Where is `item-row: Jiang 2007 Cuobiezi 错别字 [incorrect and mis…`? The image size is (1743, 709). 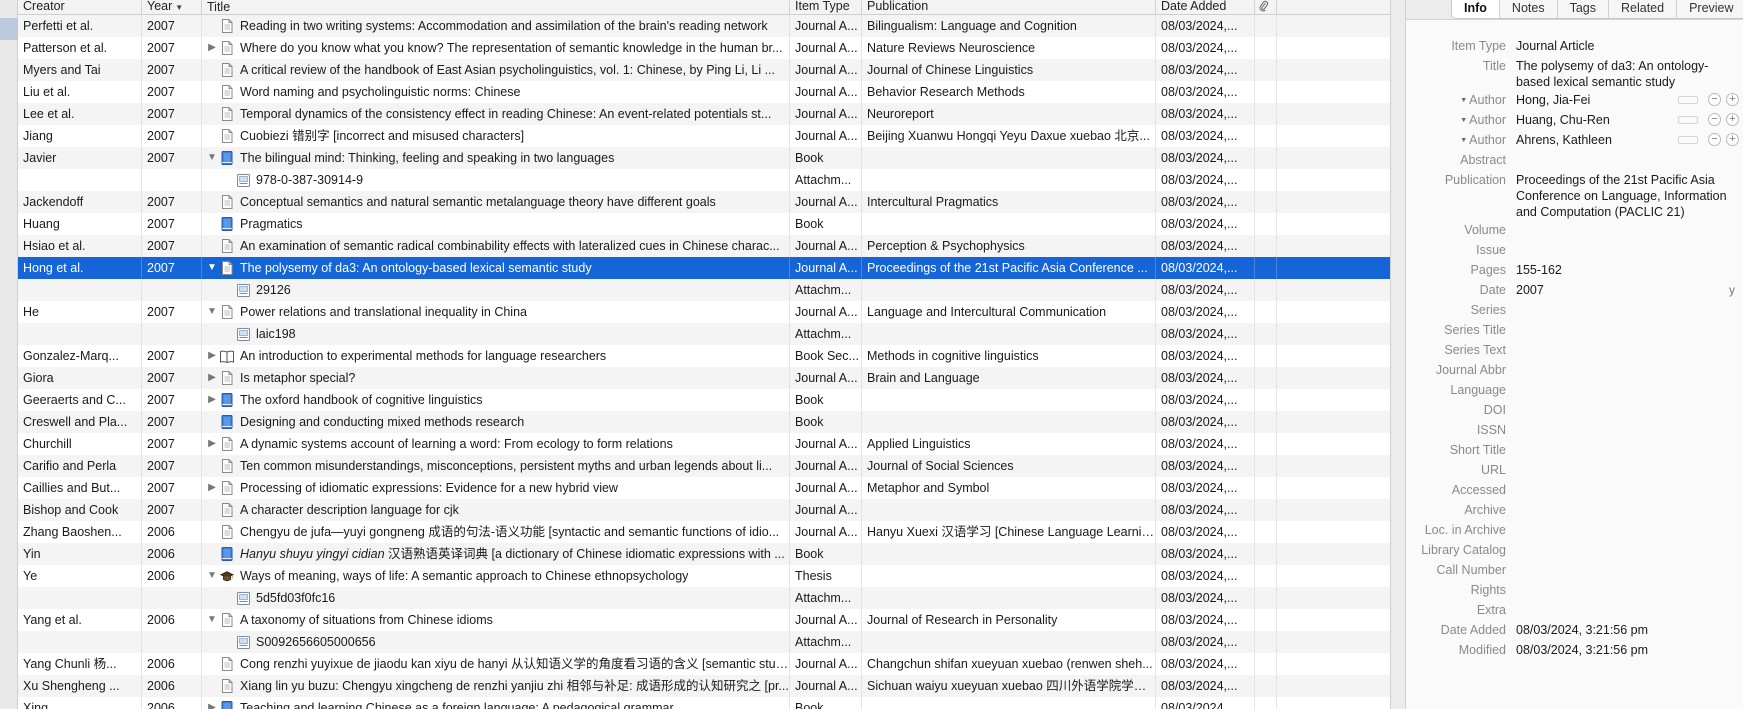
item-row: Jiang 2007 Cuobiezi 错别字 [incorrect and mis… is located at coordinates (704, 136).